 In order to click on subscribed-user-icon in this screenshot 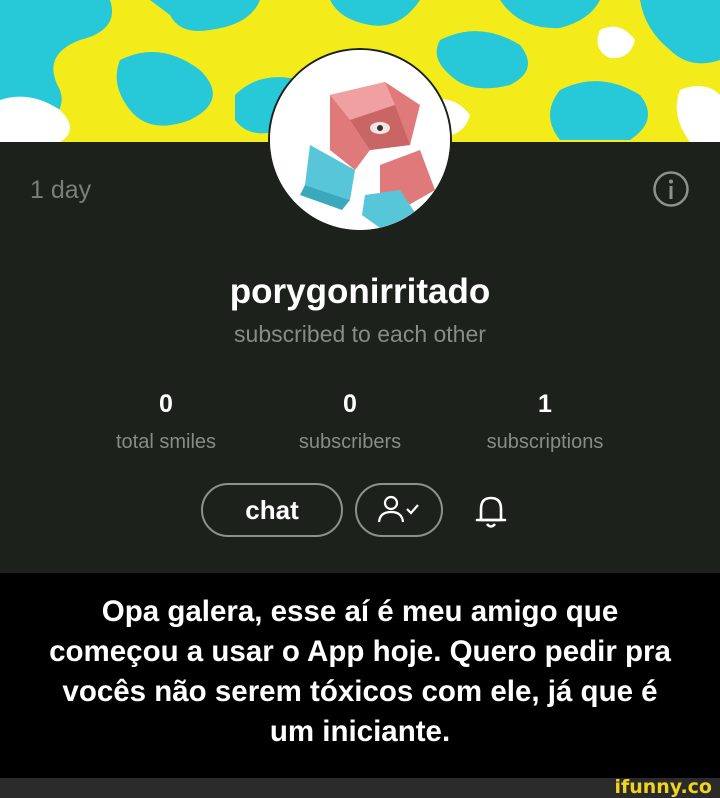, I will do `click(398, 509)`.